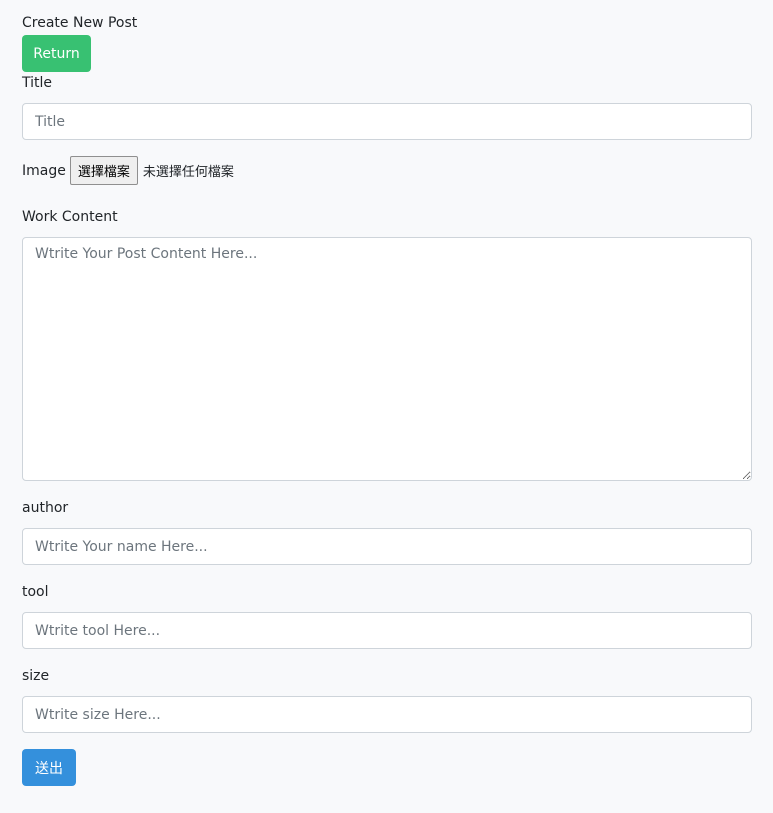 The height and width of the screenshot is (813, 773). I want to click on author-input, so click(387, 546).